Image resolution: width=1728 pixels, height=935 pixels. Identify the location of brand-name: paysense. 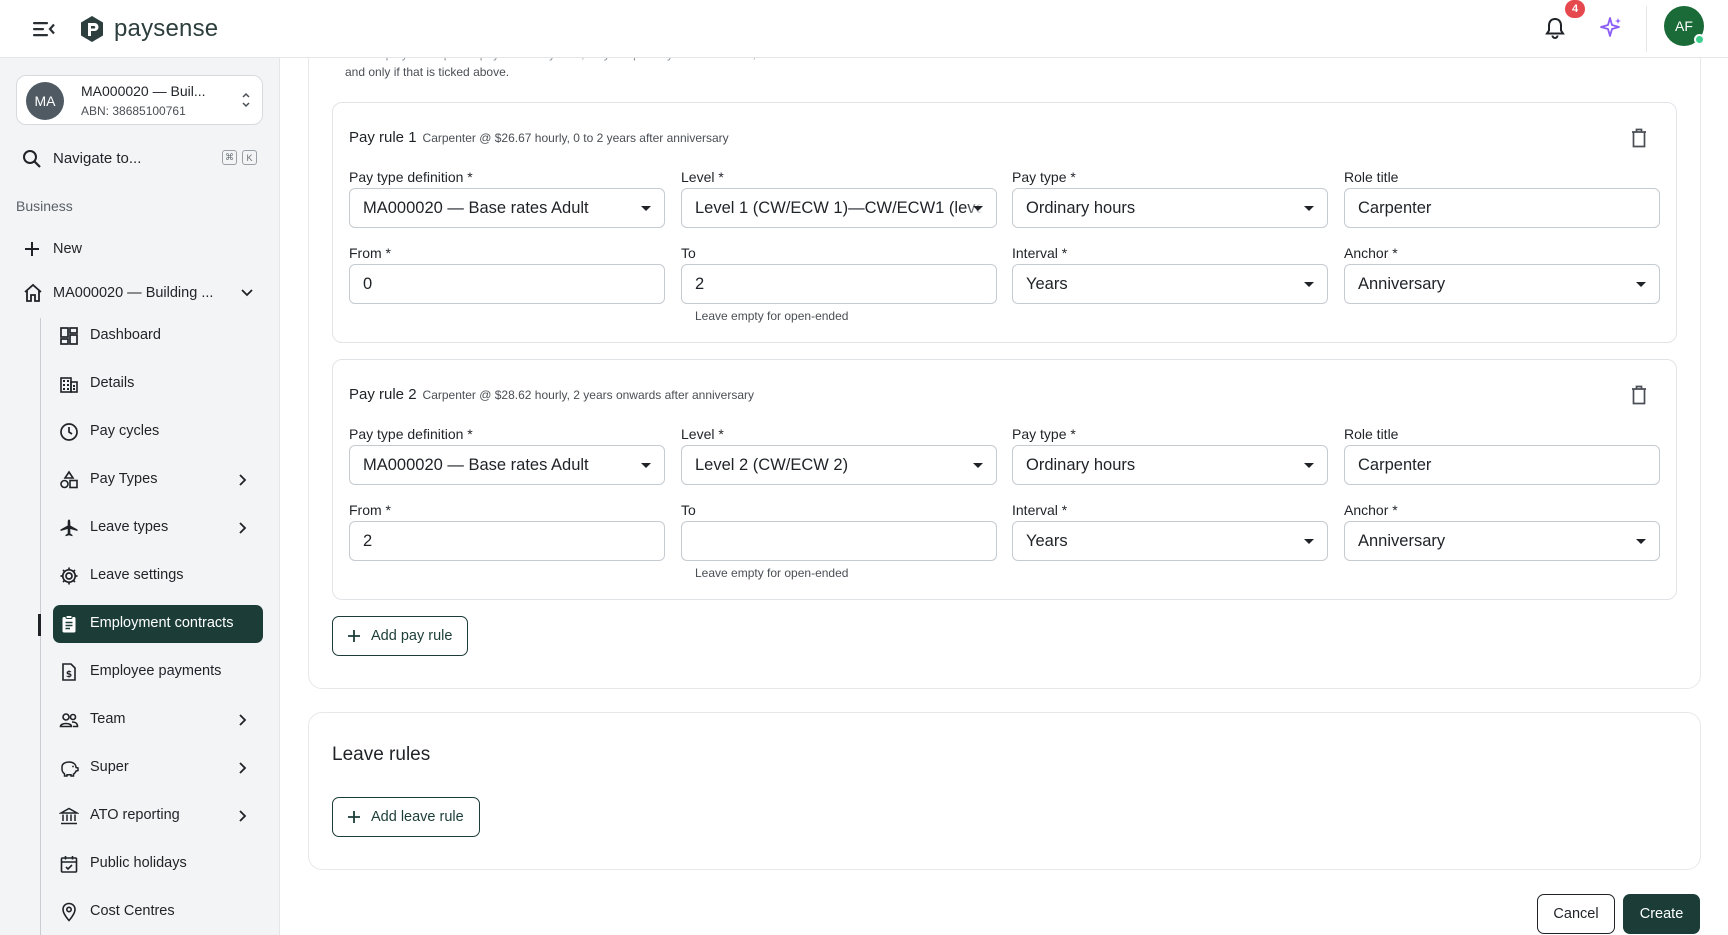
(166, 28).